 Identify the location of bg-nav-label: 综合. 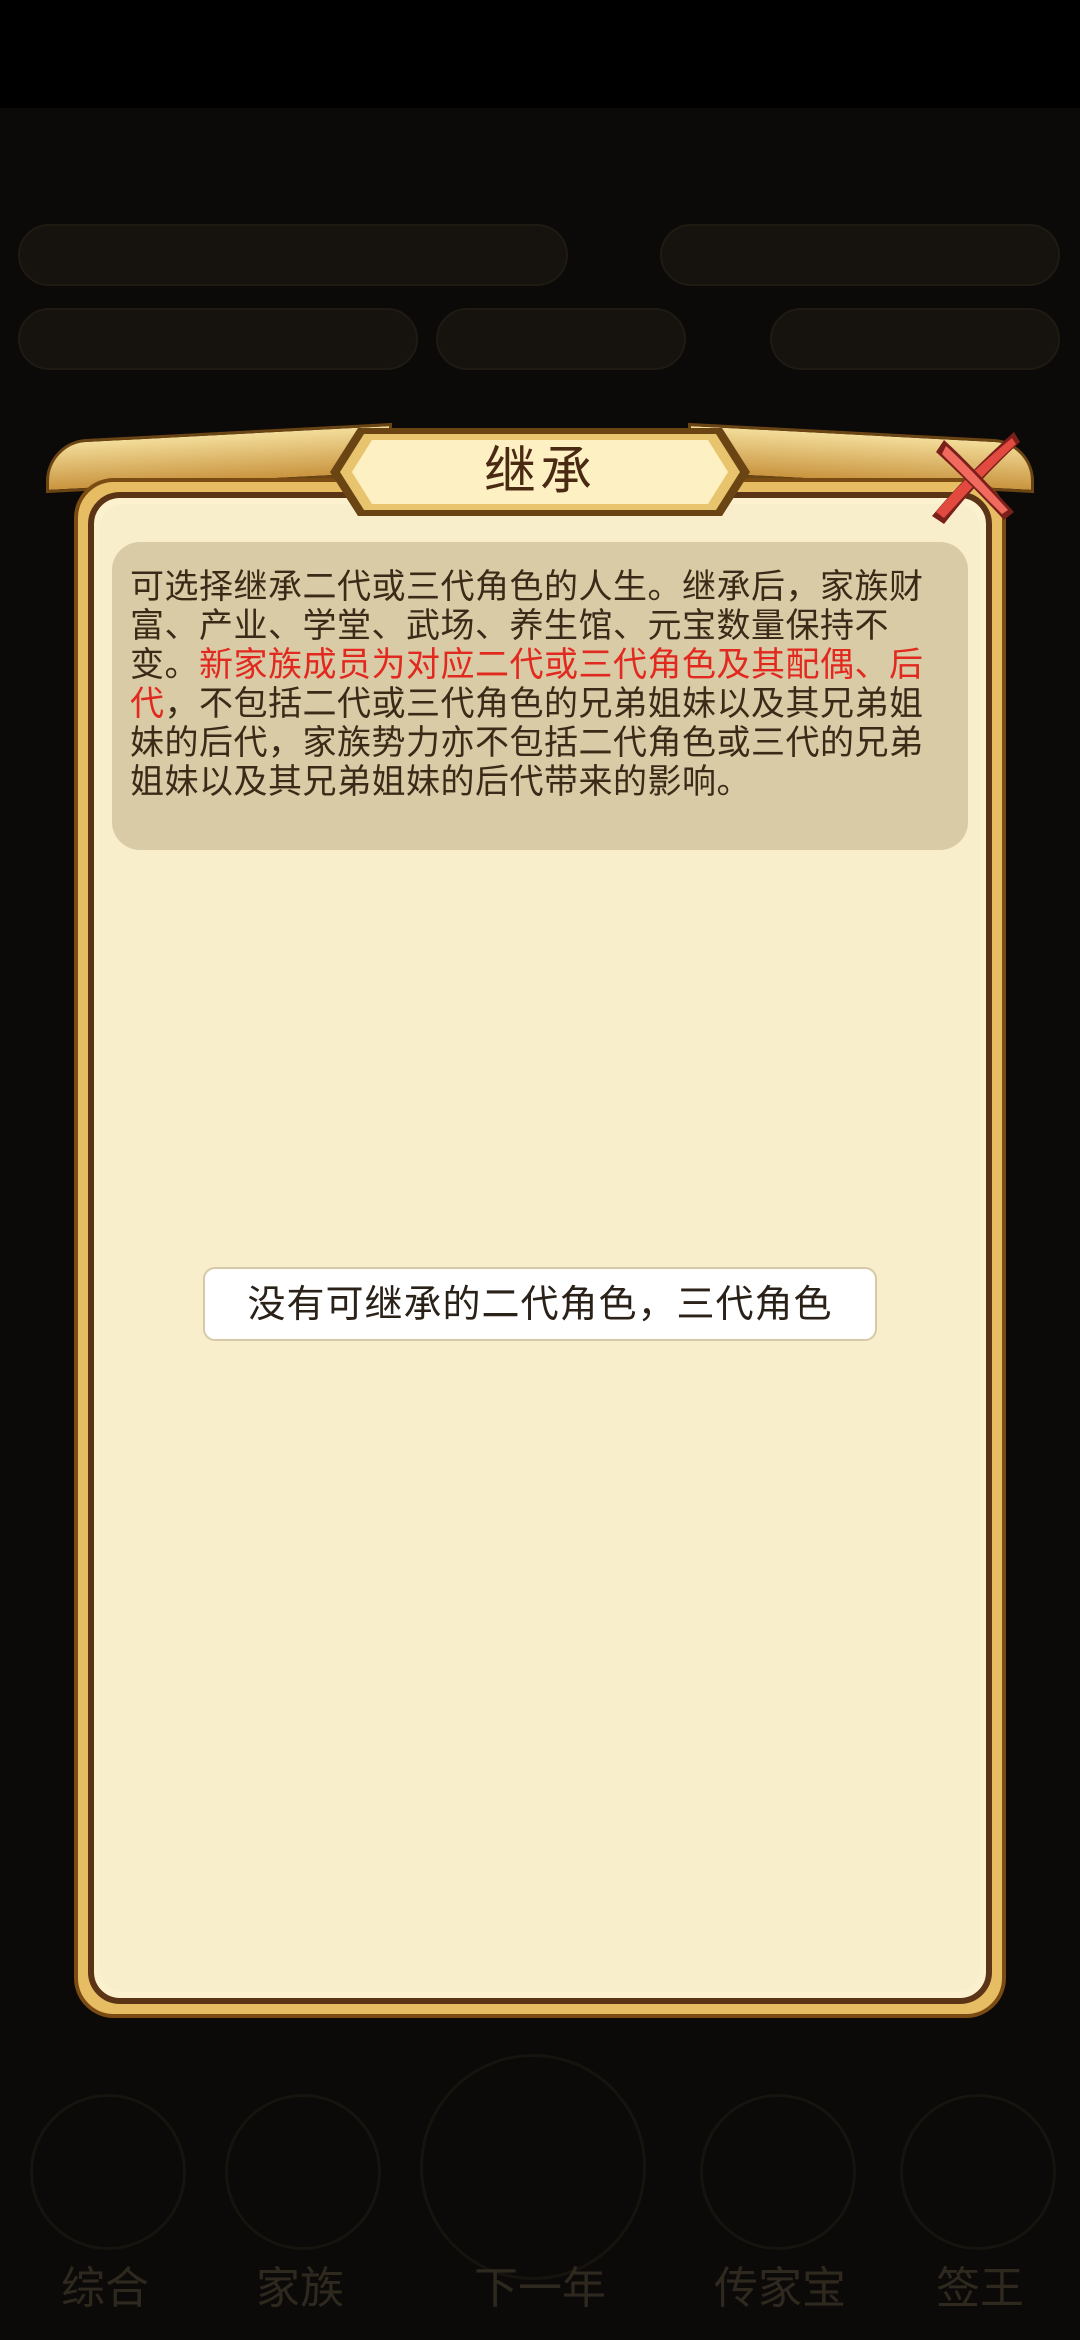
(105, 2288).